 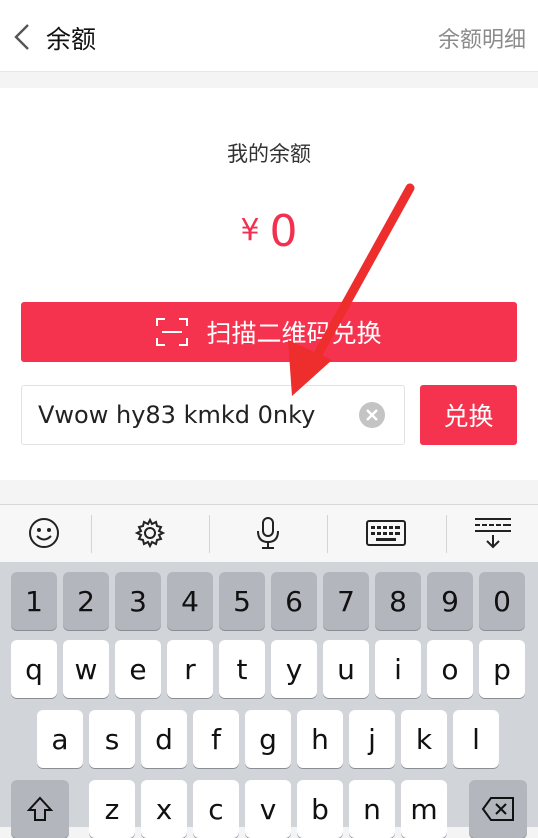 What do you see at coordinates (424, 739) in the screenshot?
I see `key-k: k` at bounding box center [424, 739].